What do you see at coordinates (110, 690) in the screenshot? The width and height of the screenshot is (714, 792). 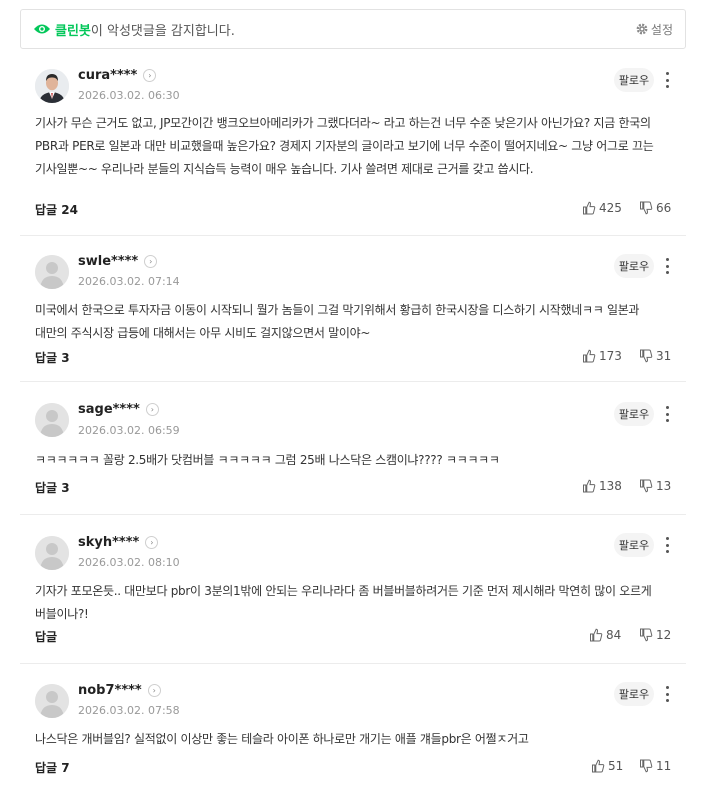 I see `author-name: nob7****` at bounding box center [110, 690].